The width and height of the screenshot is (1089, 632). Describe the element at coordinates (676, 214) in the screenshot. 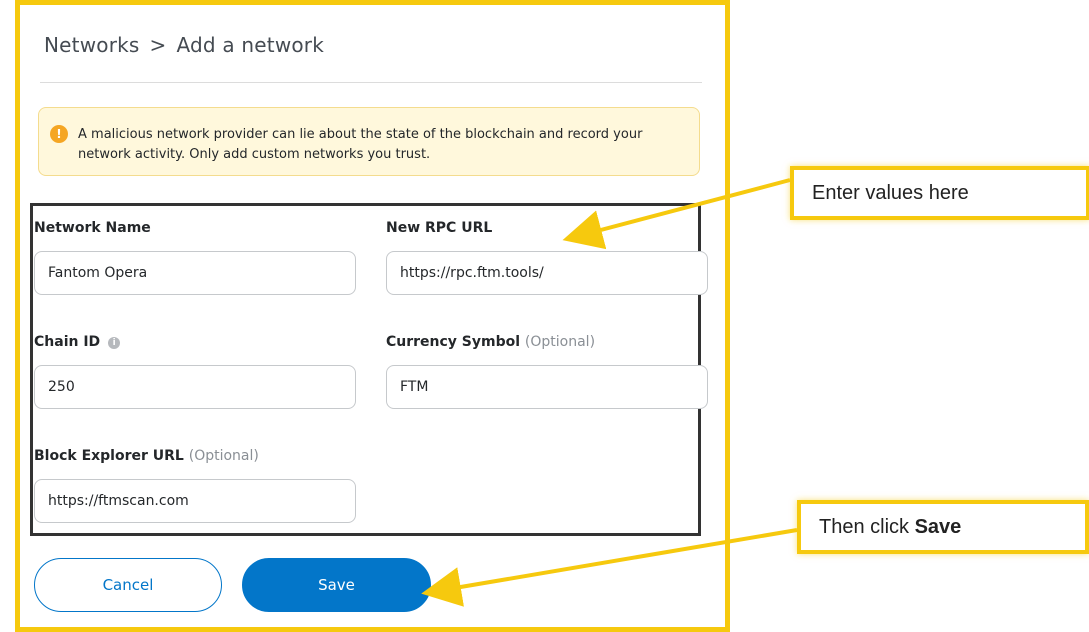

I see `arrow-to-form` at that location.